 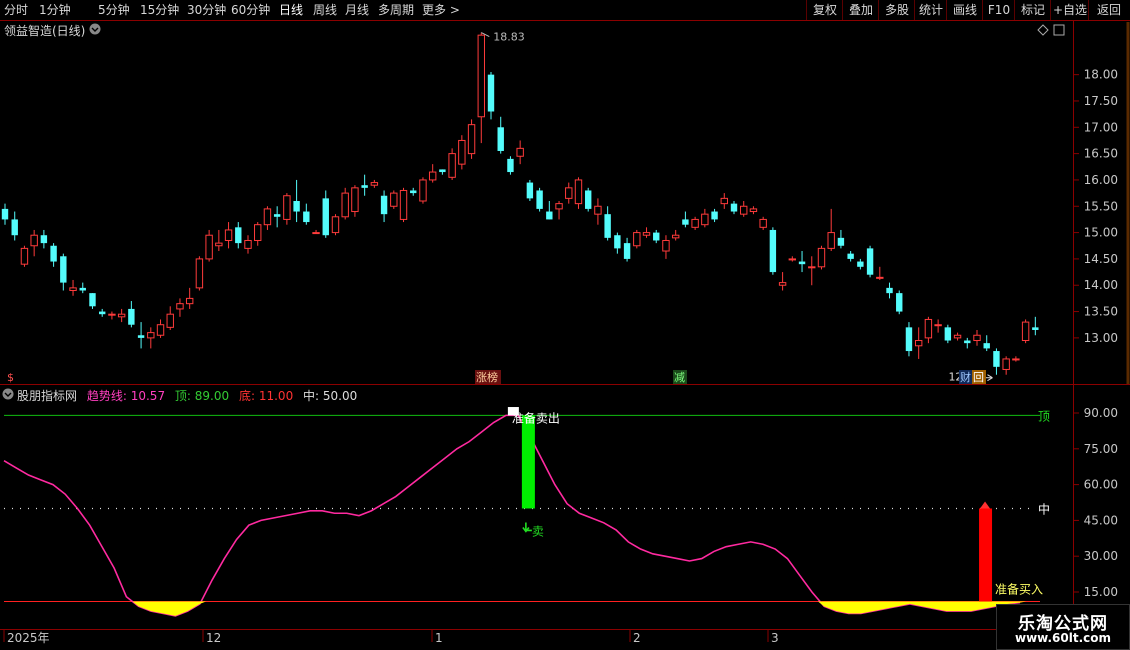 I want to click on buy-prep-label: 准备买入, so click(x=1019, y=590).